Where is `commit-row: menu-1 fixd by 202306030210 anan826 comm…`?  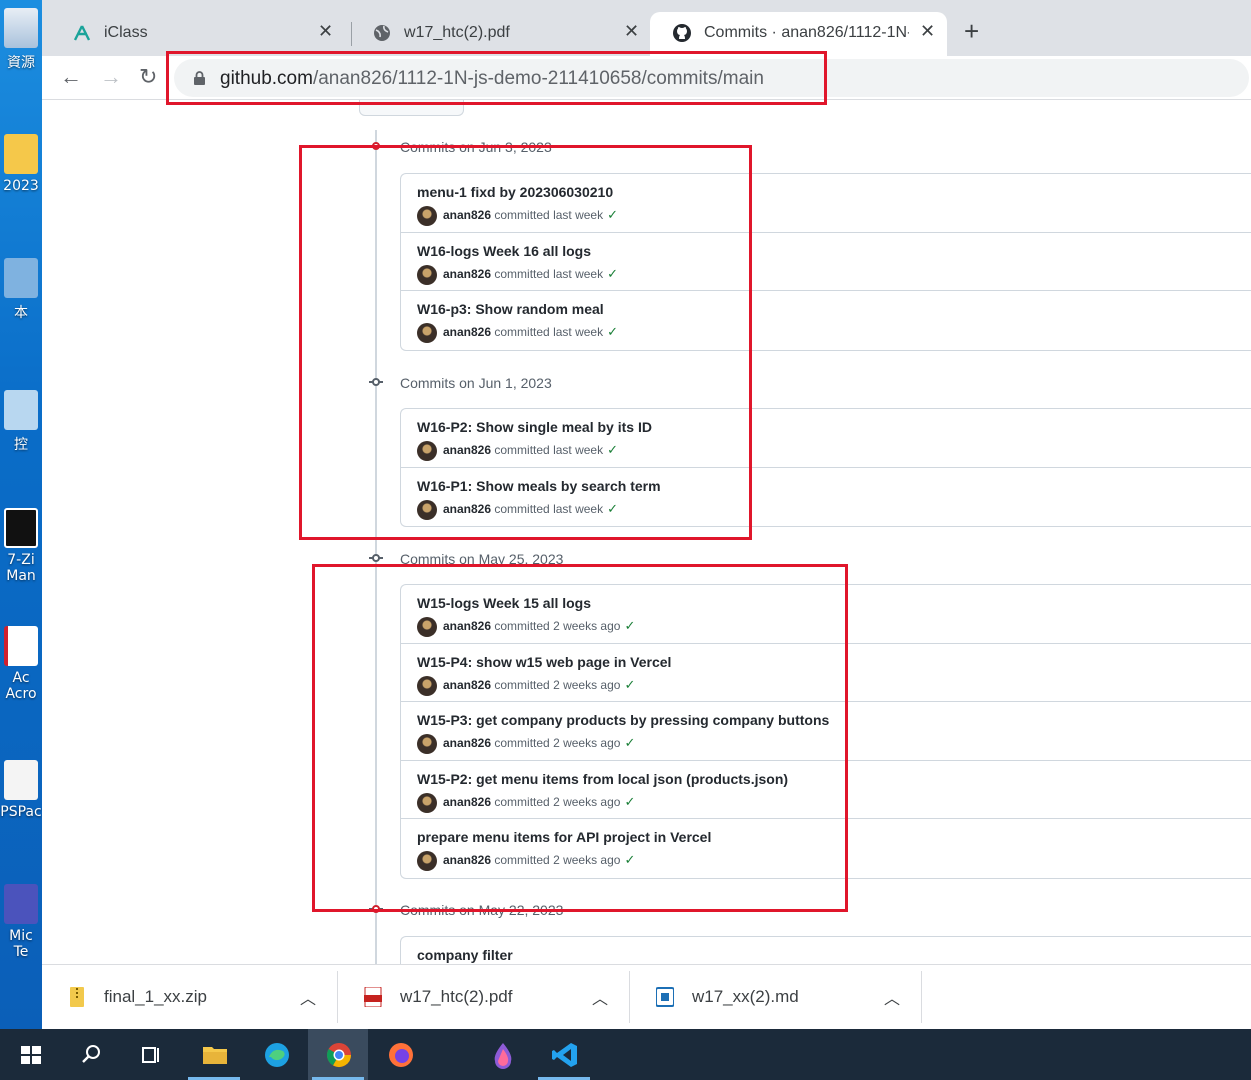 commit-row: menu-1 fixd by 202306030210 anan826 comm… is located at coordinates (826, 203).